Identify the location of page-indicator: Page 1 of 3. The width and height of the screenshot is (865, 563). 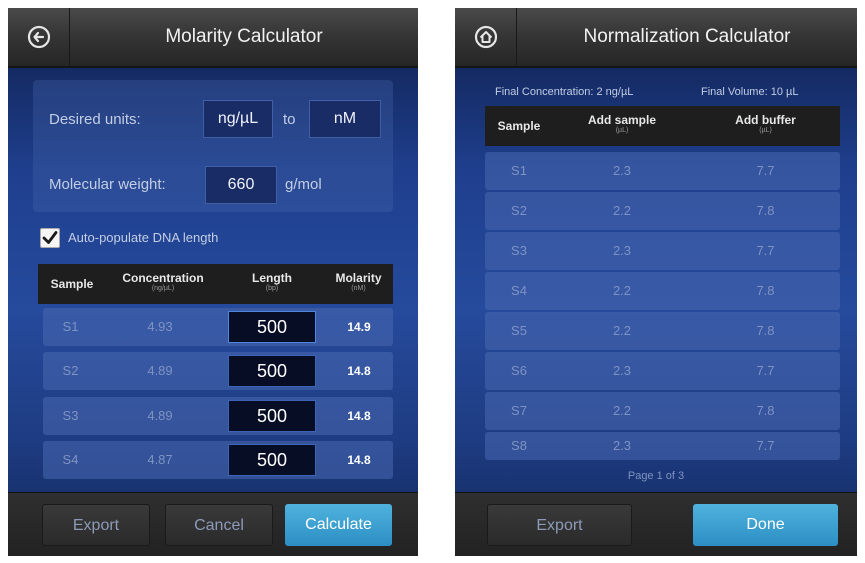
(656, 476).